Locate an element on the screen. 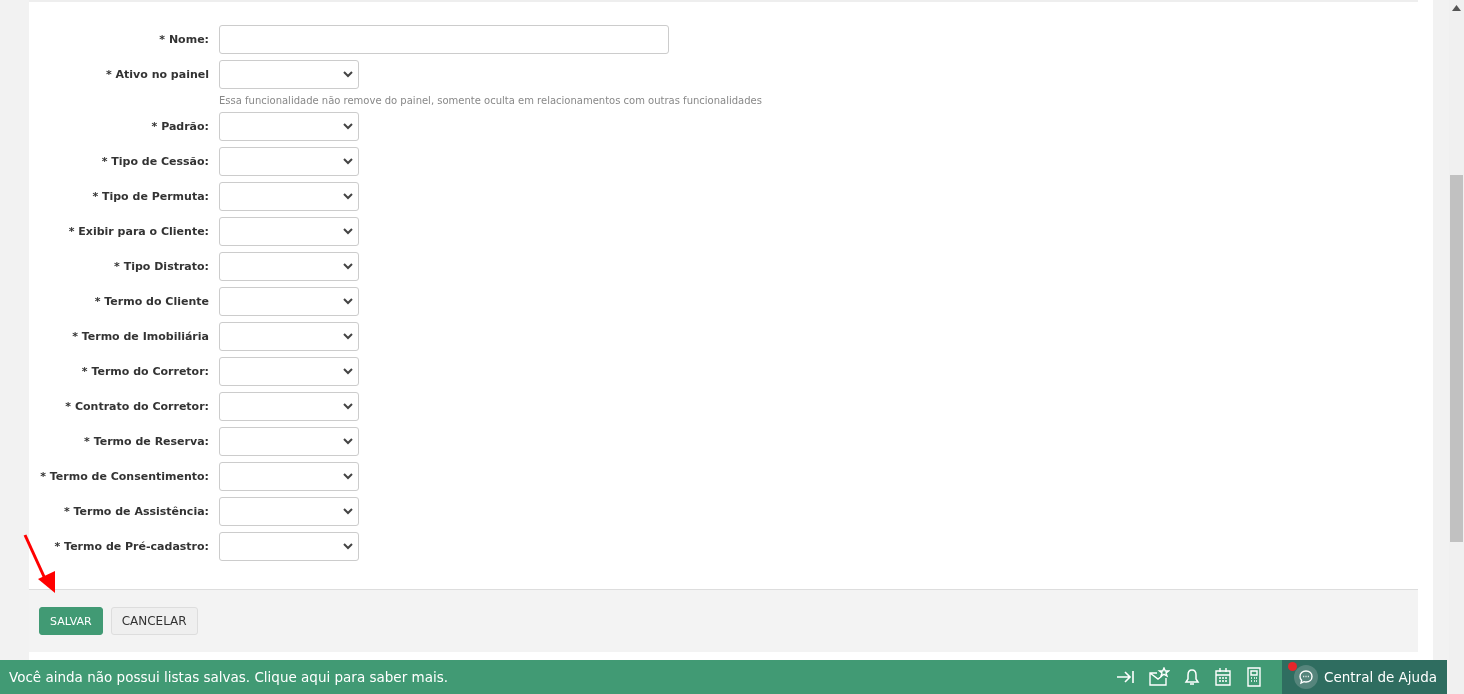 The height and width of the screenshot is (694, 1464). field-label: * Termo de Reserva: is located at coordinates (146, 442).